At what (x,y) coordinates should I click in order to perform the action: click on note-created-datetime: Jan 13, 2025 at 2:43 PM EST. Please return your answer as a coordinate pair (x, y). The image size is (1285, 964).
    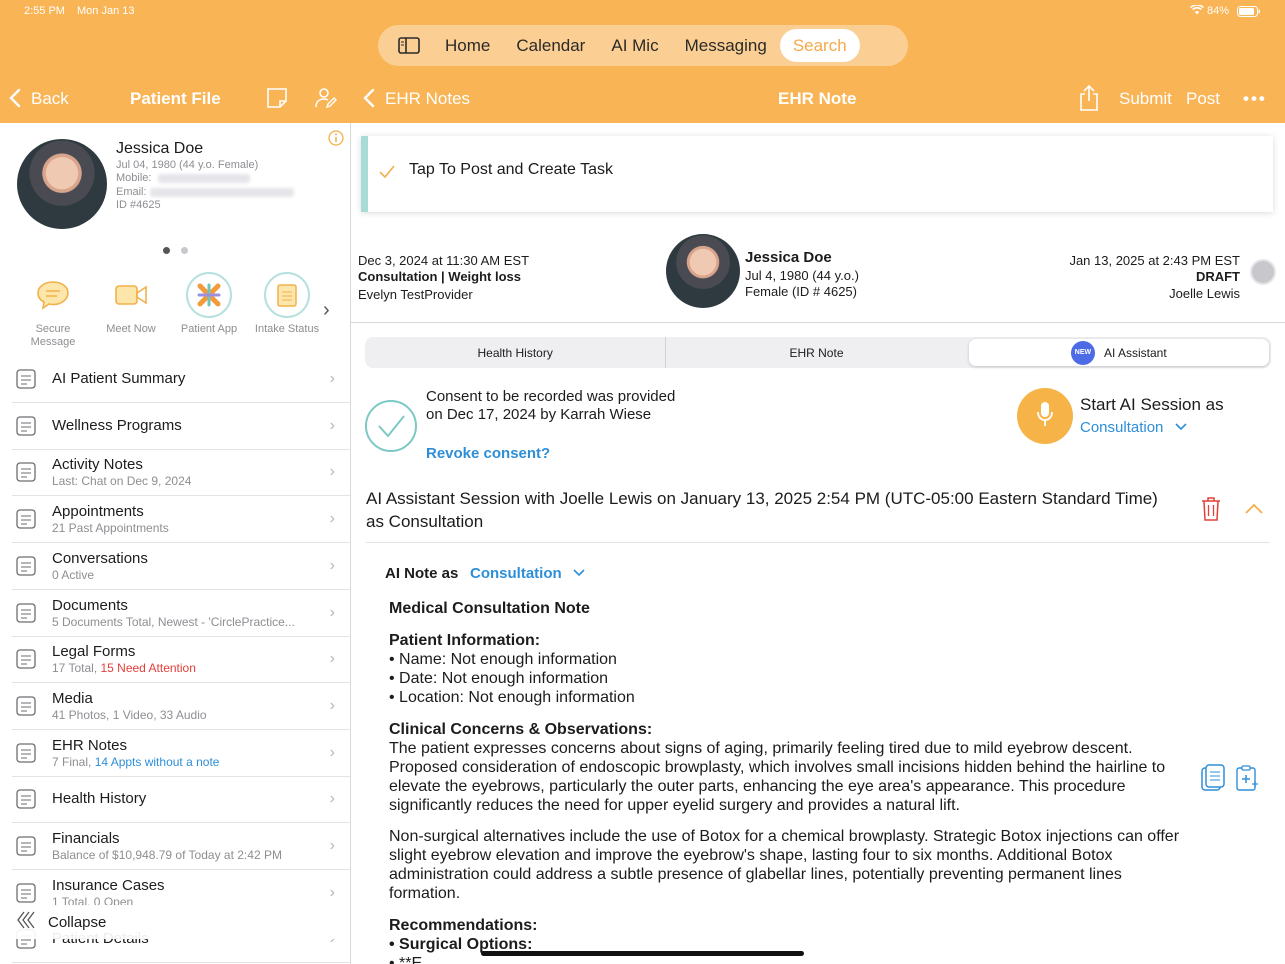
    Looking at the image, I should click on (1154, 260).